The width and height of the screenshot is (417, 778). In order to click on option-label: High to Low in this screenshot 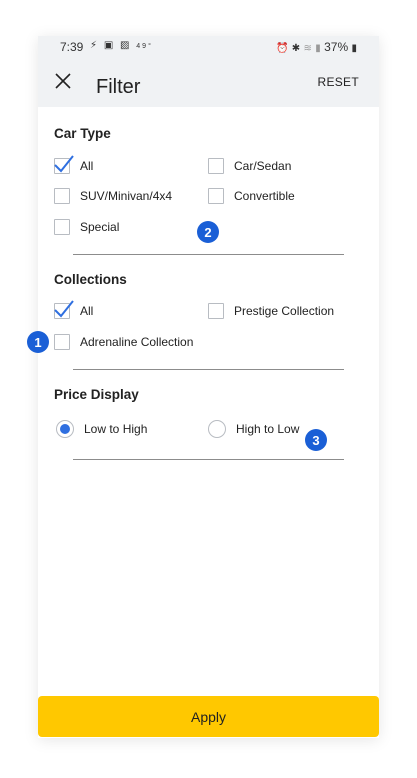, I will do `click(268, 429)`.